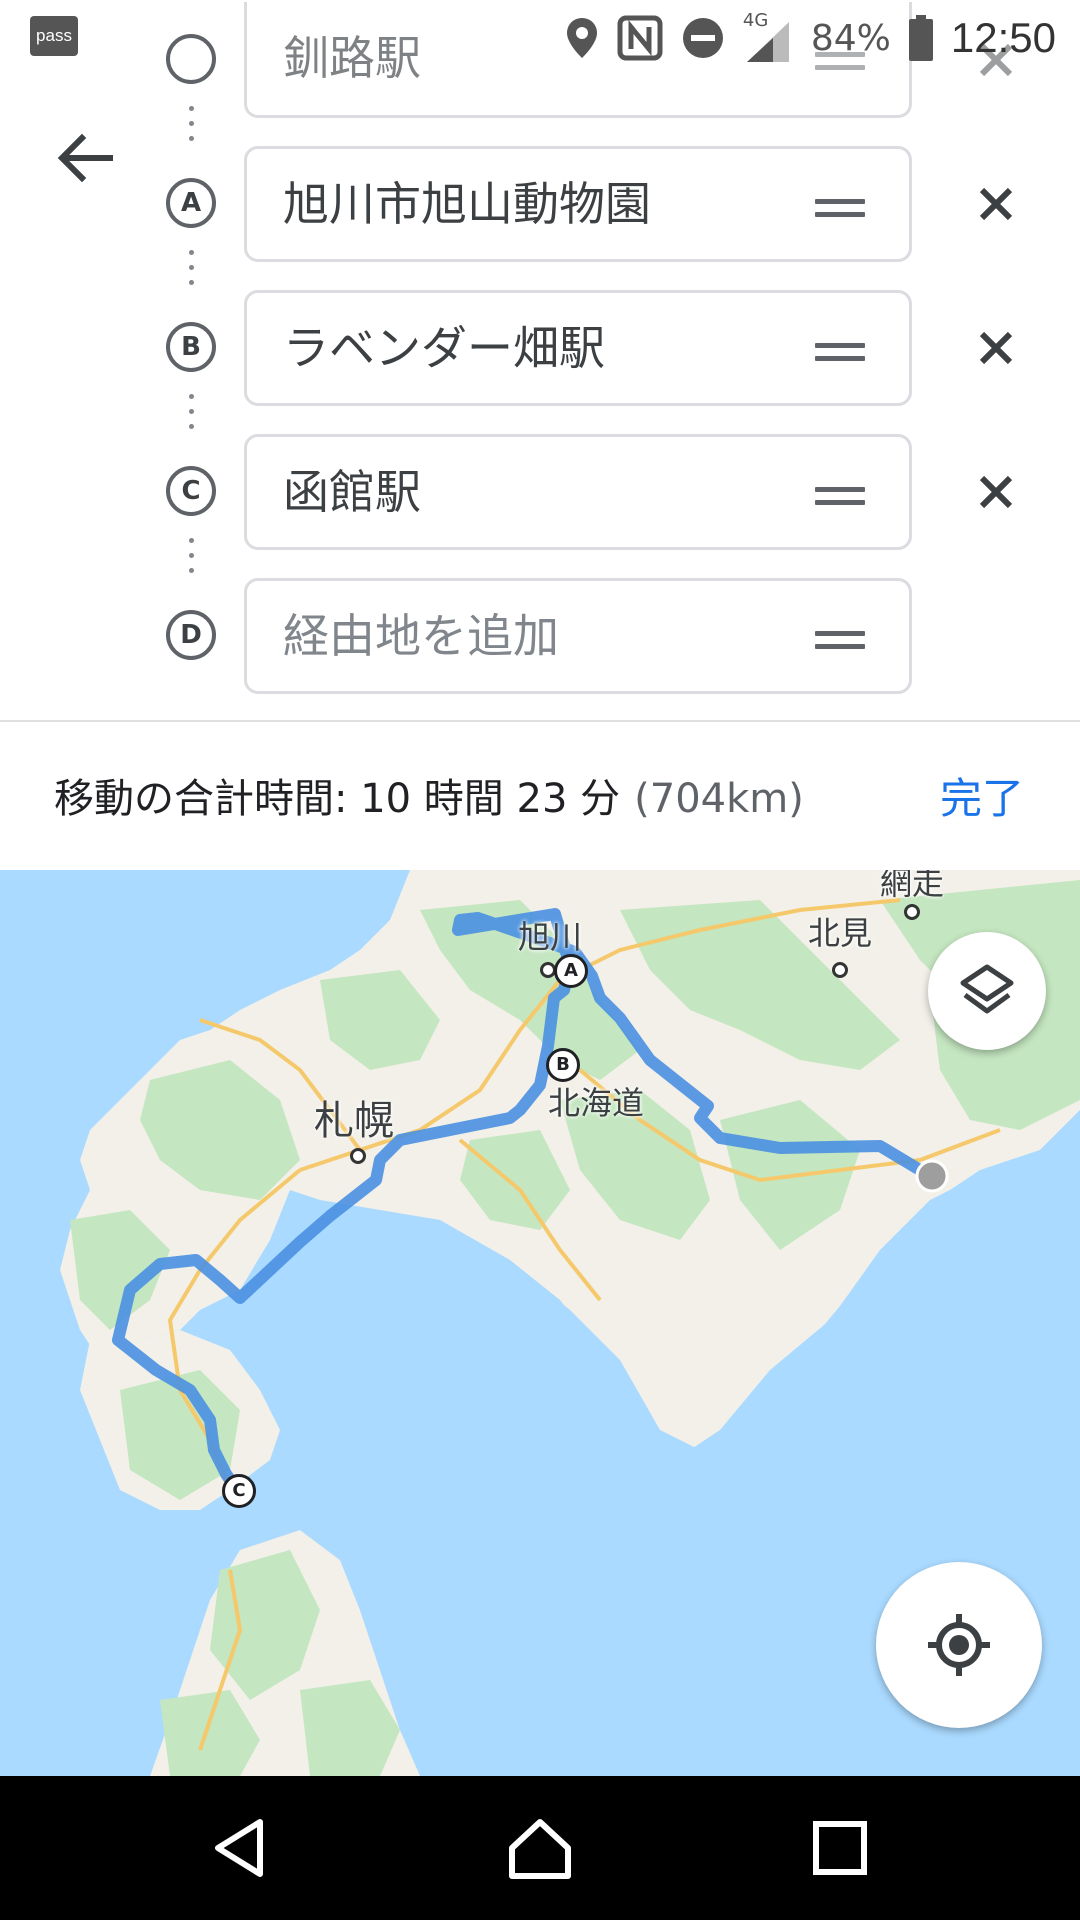  I want to click on city-dot-abashiri, so click(912, 912).